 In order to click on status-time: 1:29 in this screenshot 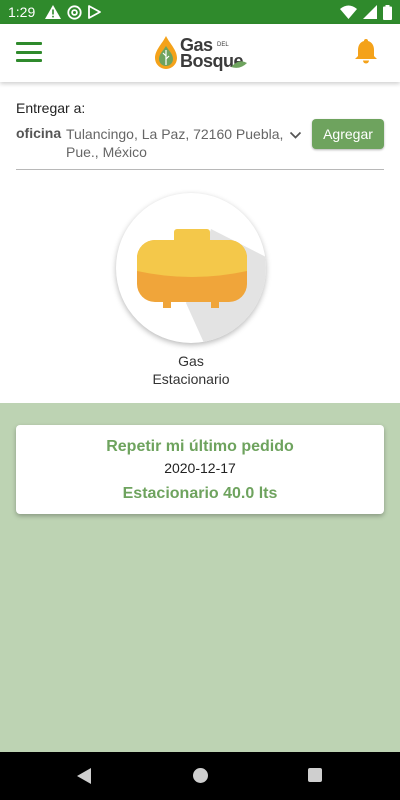, I will do `click(22, 12)`.